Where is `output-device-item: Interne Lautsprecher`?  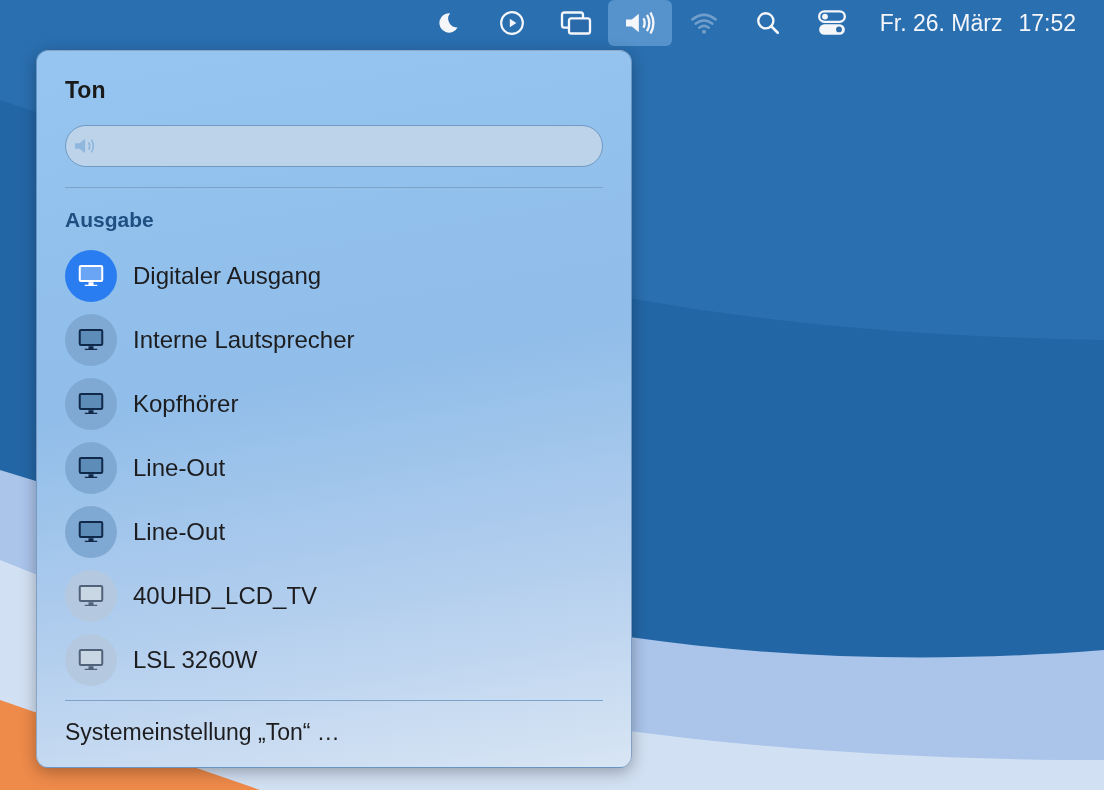 output-device-item: Interne Lautsprecher is located at coordinates (334, 340).